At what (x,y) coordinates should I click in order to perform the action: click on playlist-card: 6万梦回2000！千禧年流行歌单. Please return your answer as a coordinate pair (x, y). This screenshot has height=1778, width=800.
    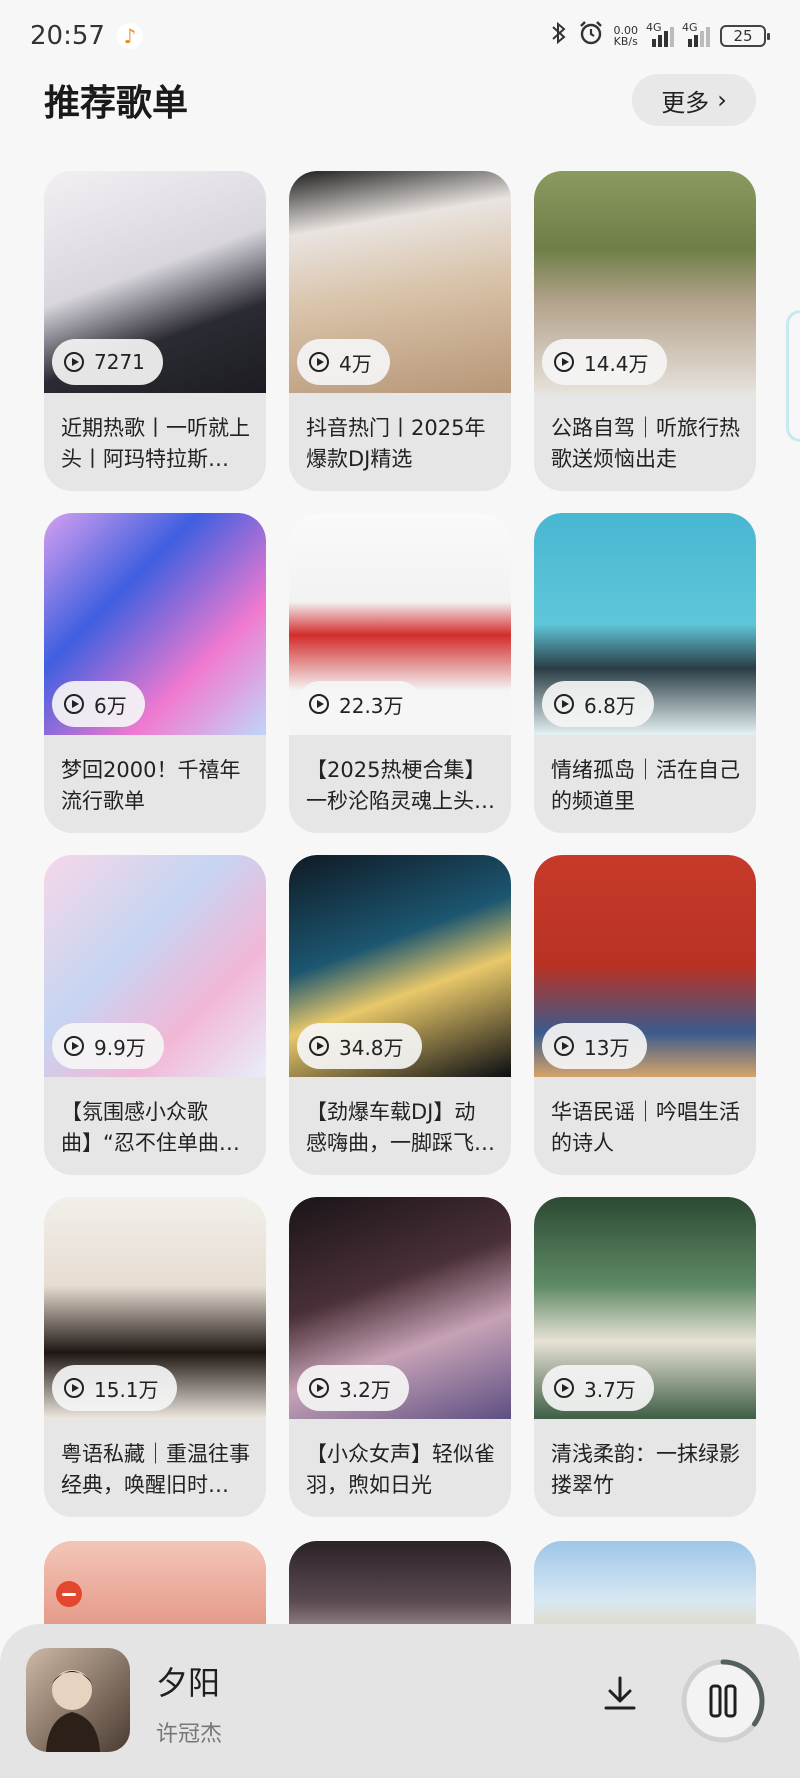
    Looking at the image, I should click on (155, 673).